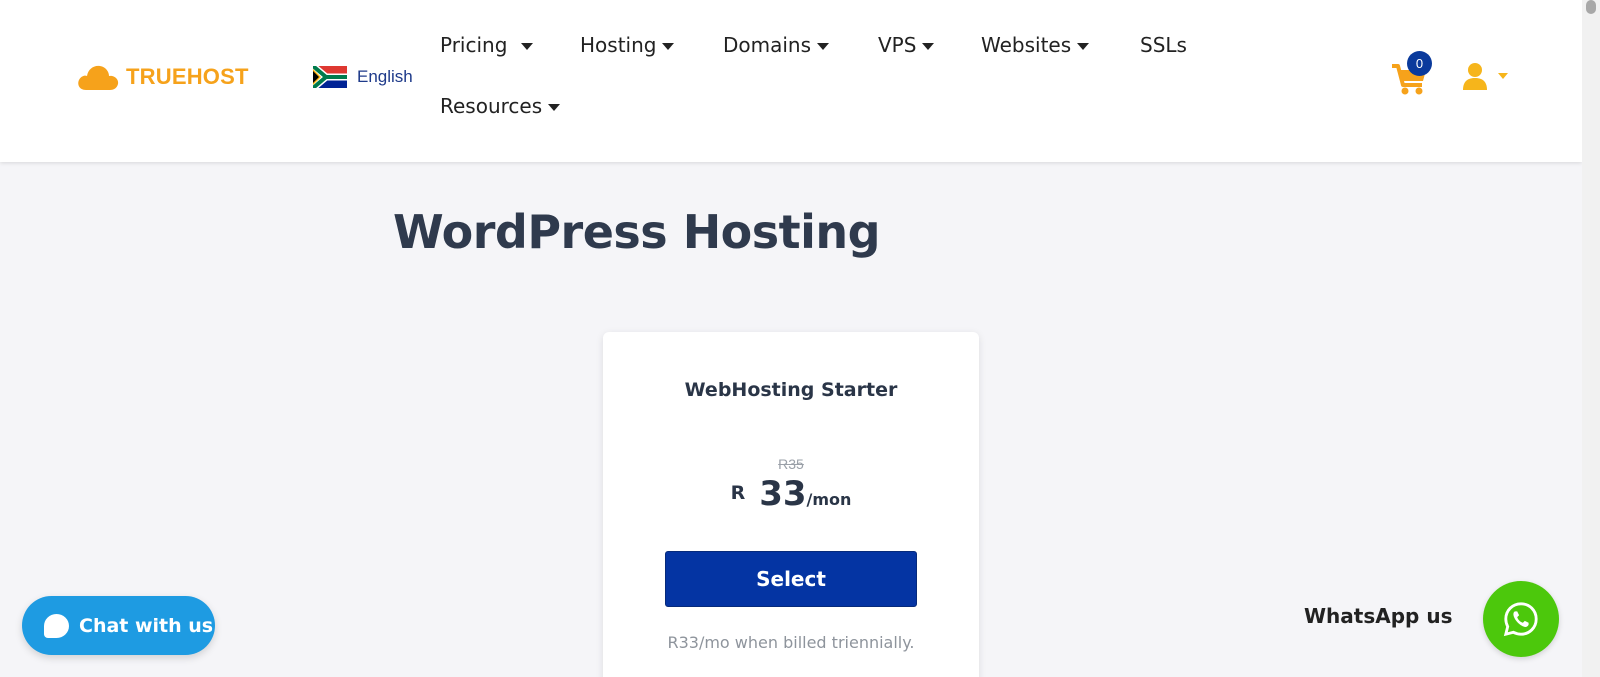  Describe the element at coordinates (1378, 616) in the screenshot. I see `whatsapp-label: WhatsApp us` at that location.